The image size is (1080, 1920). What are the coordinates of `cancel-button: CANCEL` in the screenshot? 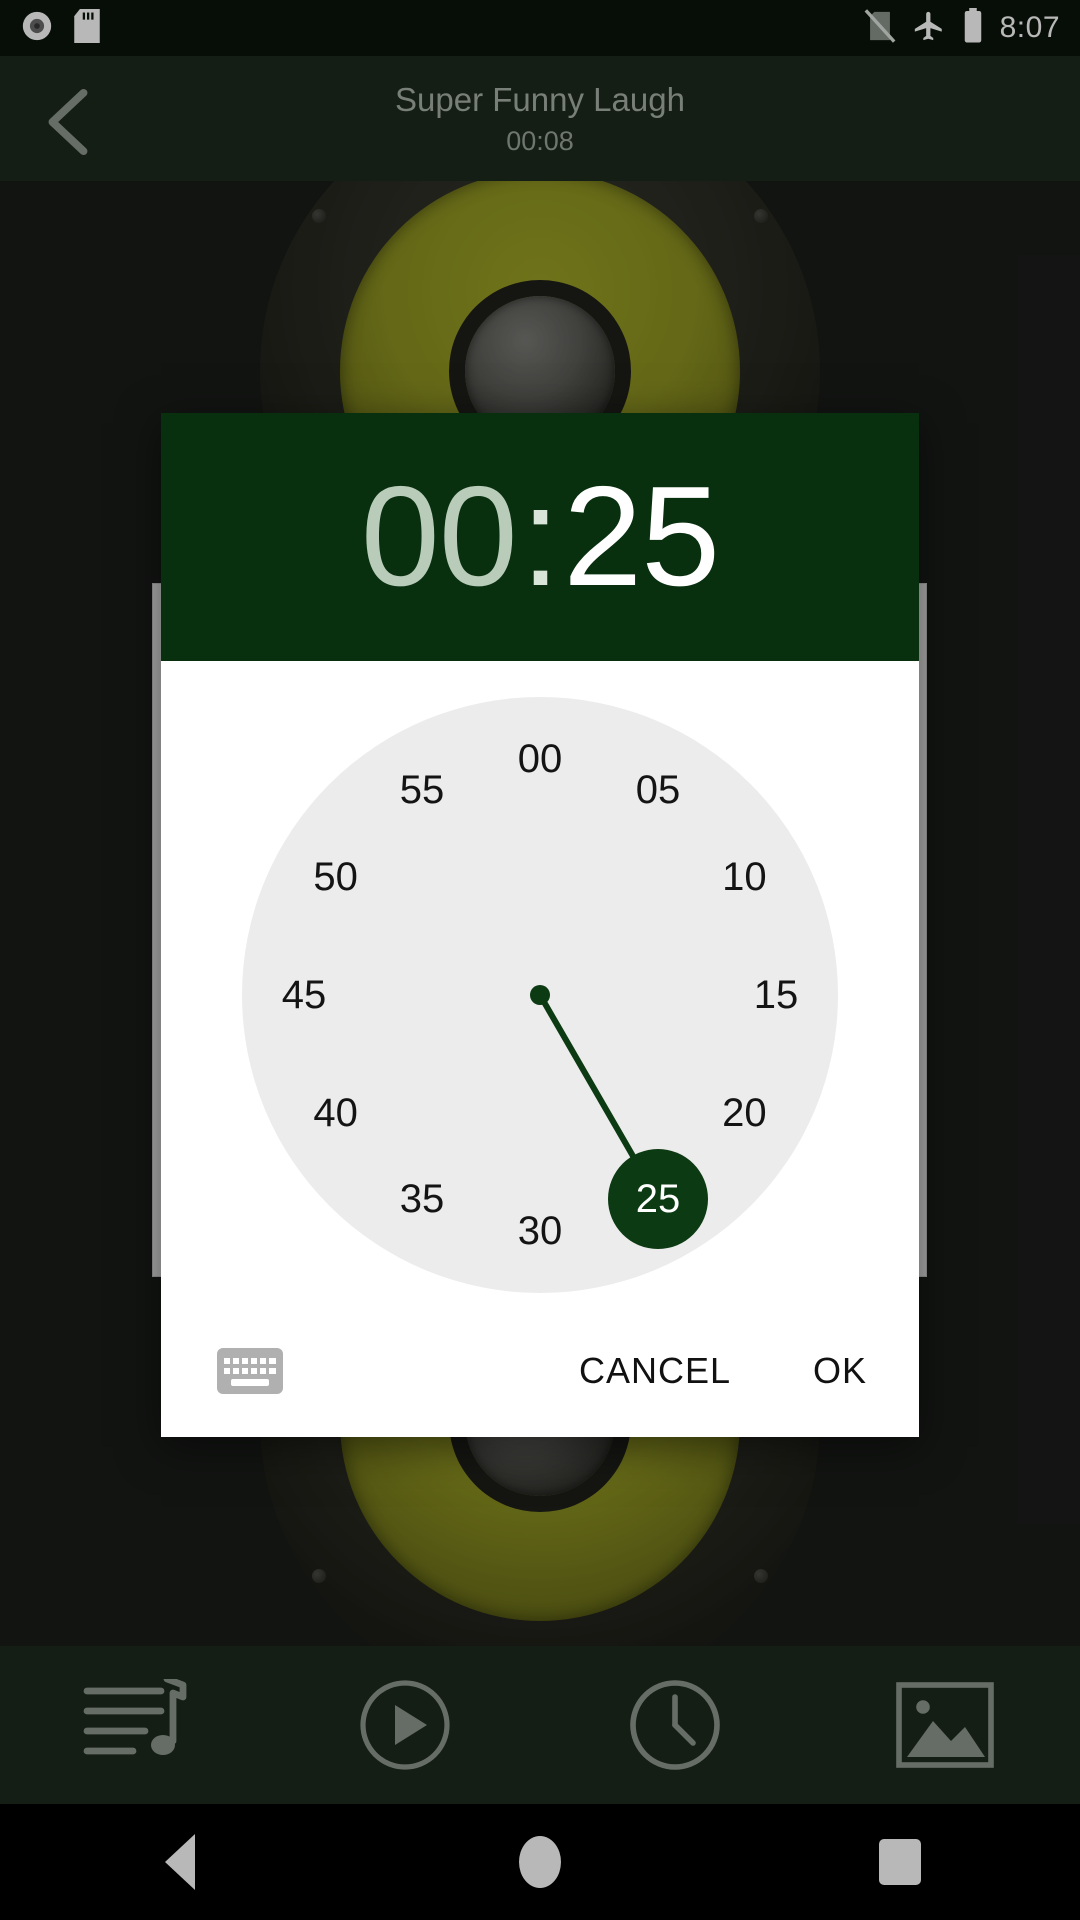 It's located at (655, 1371).